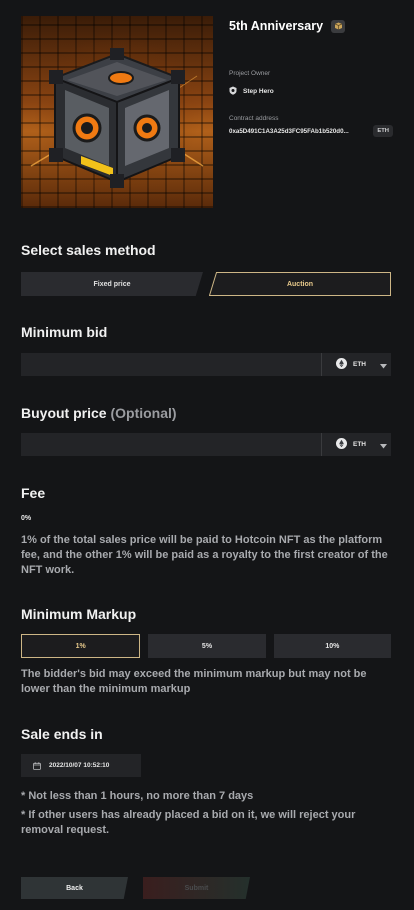 This screenshot has height=910, width=414. I want to click on fee-value: 0%, so click(26, 518).